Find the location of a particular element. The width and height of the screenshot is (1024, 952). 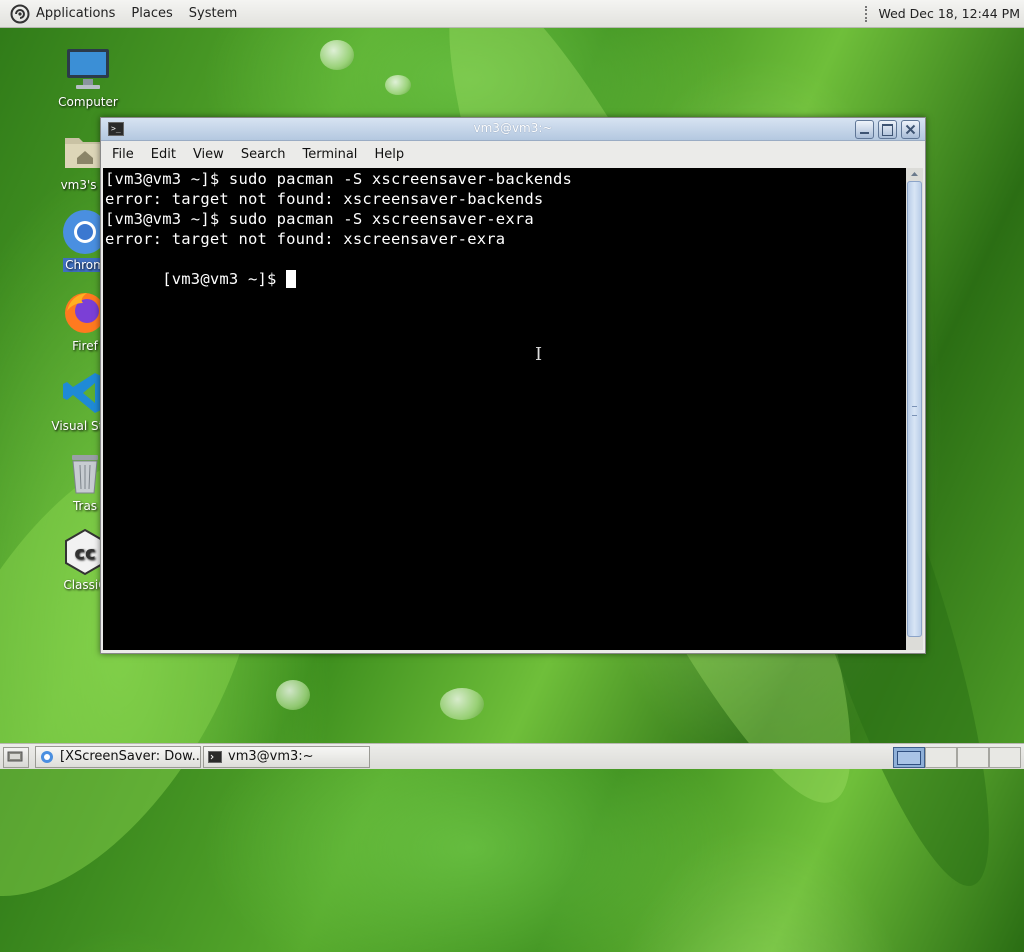

menu-view: View is located at coordinates (208, 154).